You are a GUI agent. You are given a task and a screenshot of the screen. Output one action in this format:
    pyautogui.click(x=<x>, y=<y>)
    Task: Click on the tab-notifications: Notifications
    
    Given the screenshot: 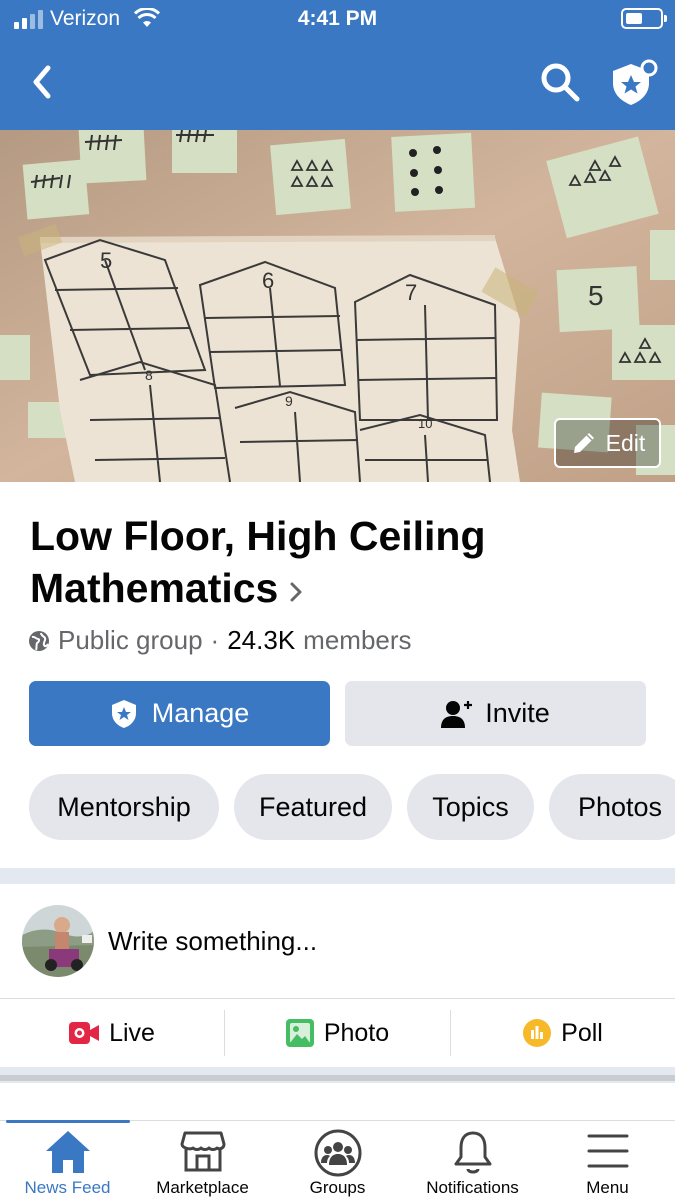 What is the action you would take?
    pyautogui.click(x=472, y=1160)
    